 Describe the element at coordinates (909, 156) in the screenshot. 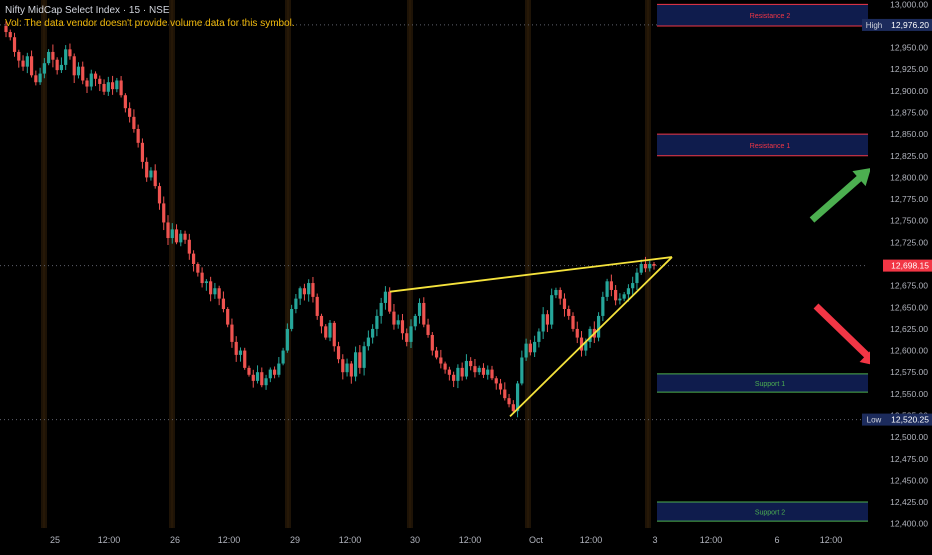

I see `price-tick-label: 12,825.00` at that location.